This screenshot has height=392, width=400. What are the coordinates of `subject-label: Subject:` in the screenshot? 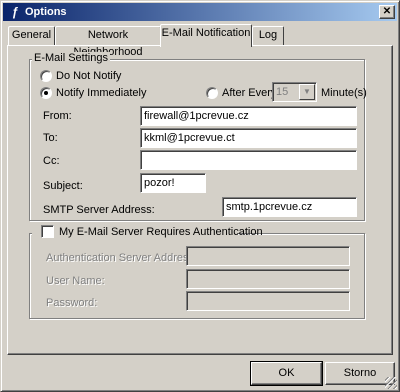 It's located at (63, 186).